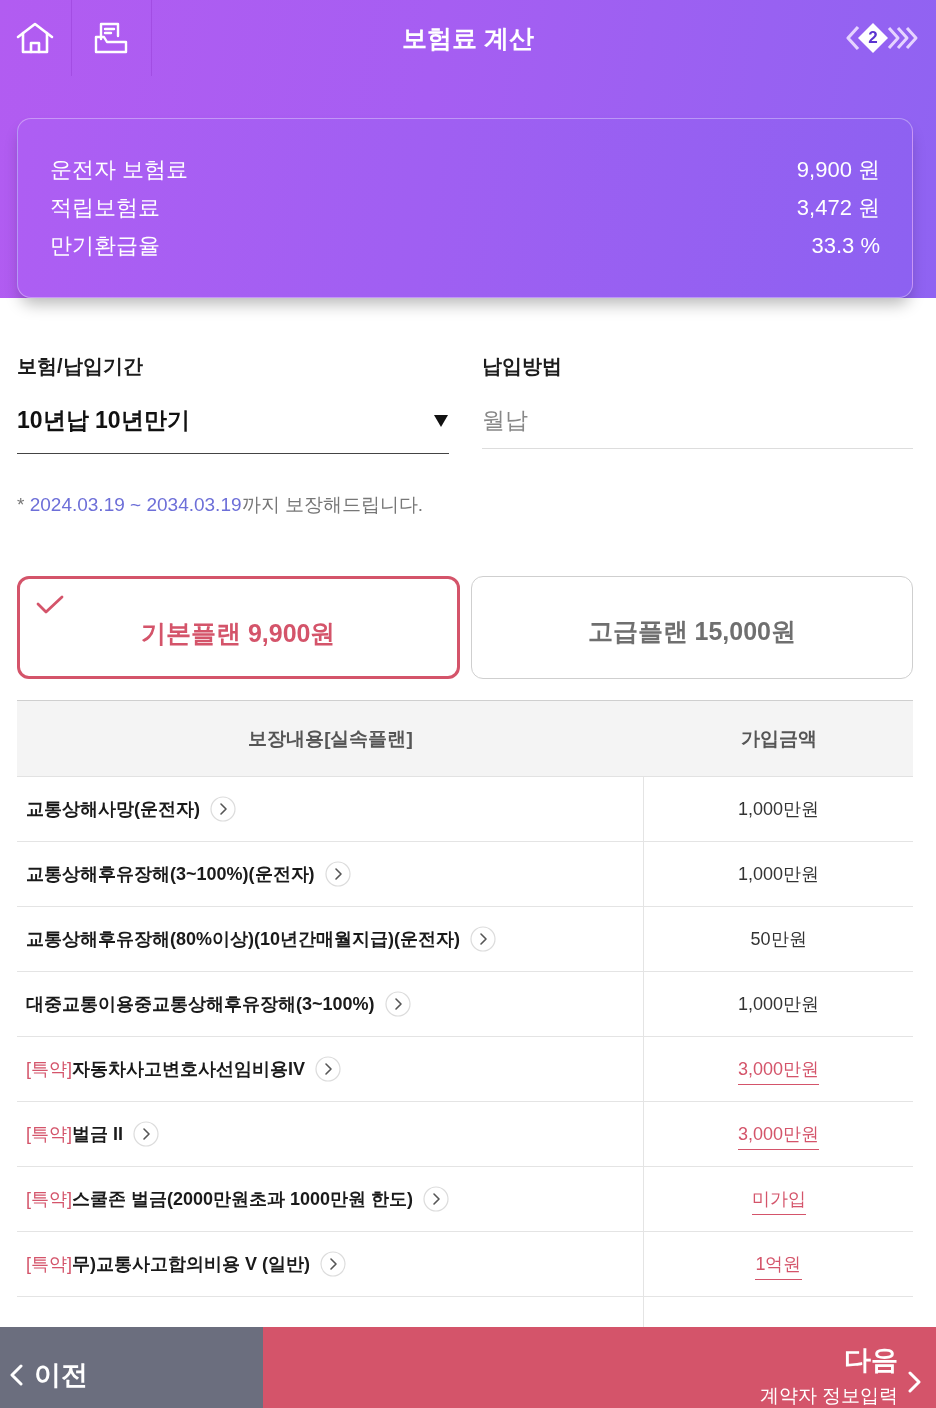 The width and height of the screenshot is (936, 1408). Describe the element at coordinates (599, 1367) in the screenshot. I see `next-button: 다음 계약자 정보입력` at that location.